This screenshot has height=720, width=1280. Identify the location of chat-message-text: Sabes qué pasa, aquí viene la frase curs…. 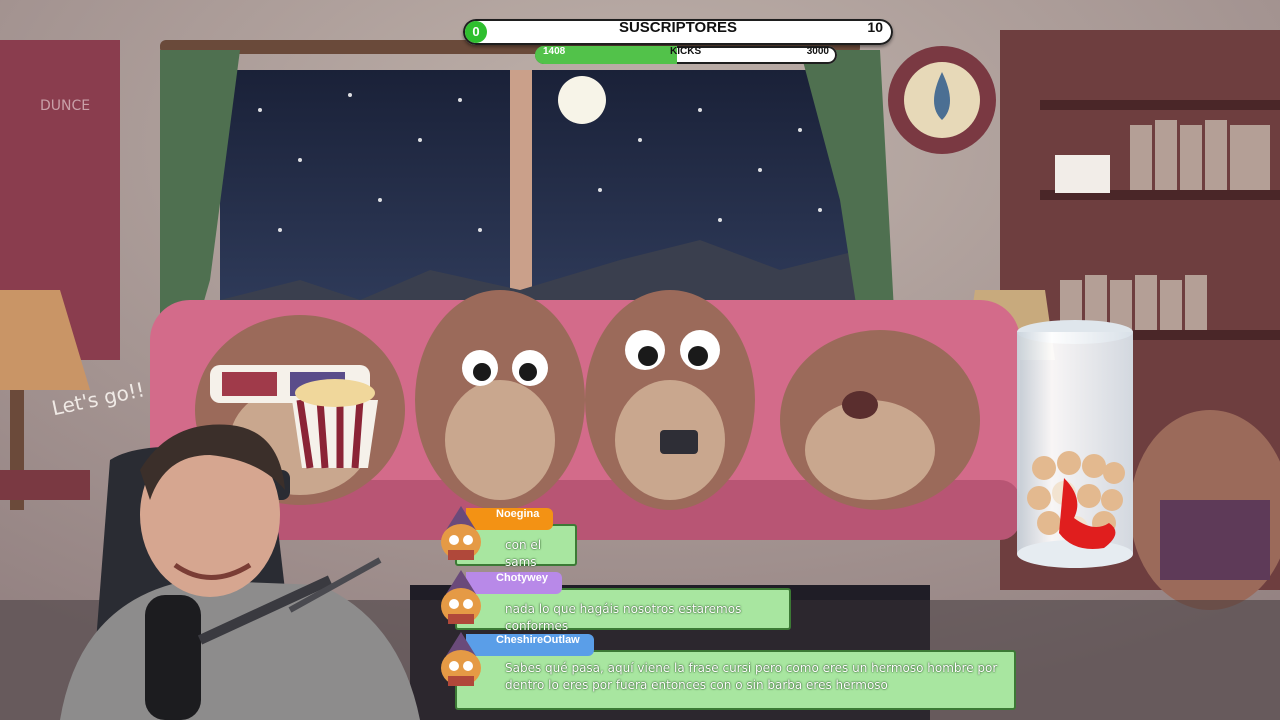
(735, 680).